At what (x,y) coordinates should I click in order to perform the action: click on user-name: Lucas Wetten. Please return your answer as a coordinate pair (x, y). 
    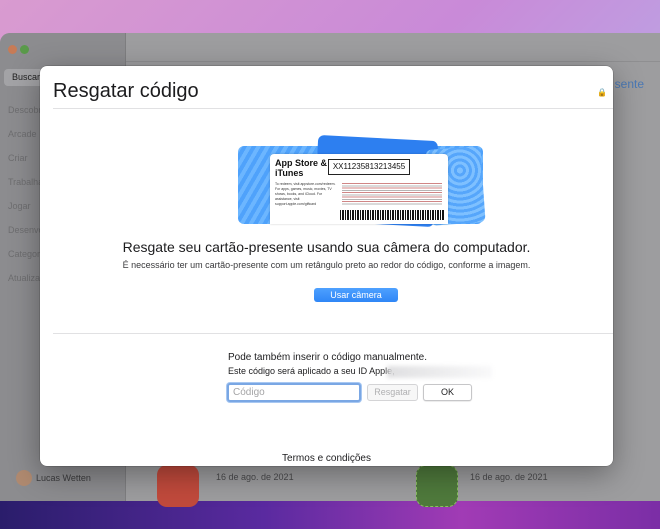
    Looking at the image, I should click on (63, 478).